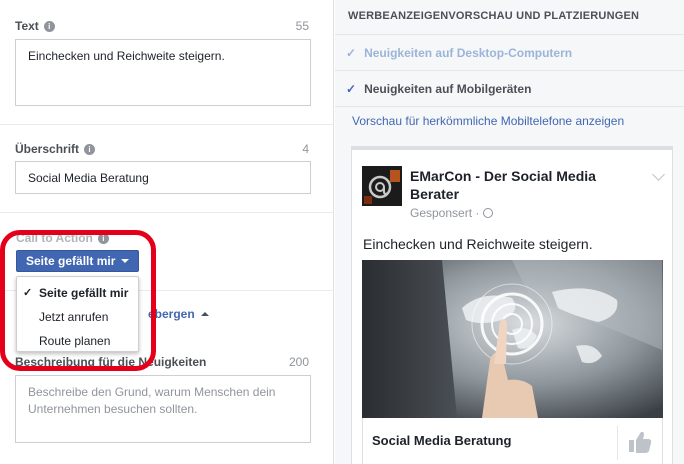 This screenshot has height=464, width=684. I want to click on news-description-label: Beschreibung für die Neuigkeiten, so click(111, 362).